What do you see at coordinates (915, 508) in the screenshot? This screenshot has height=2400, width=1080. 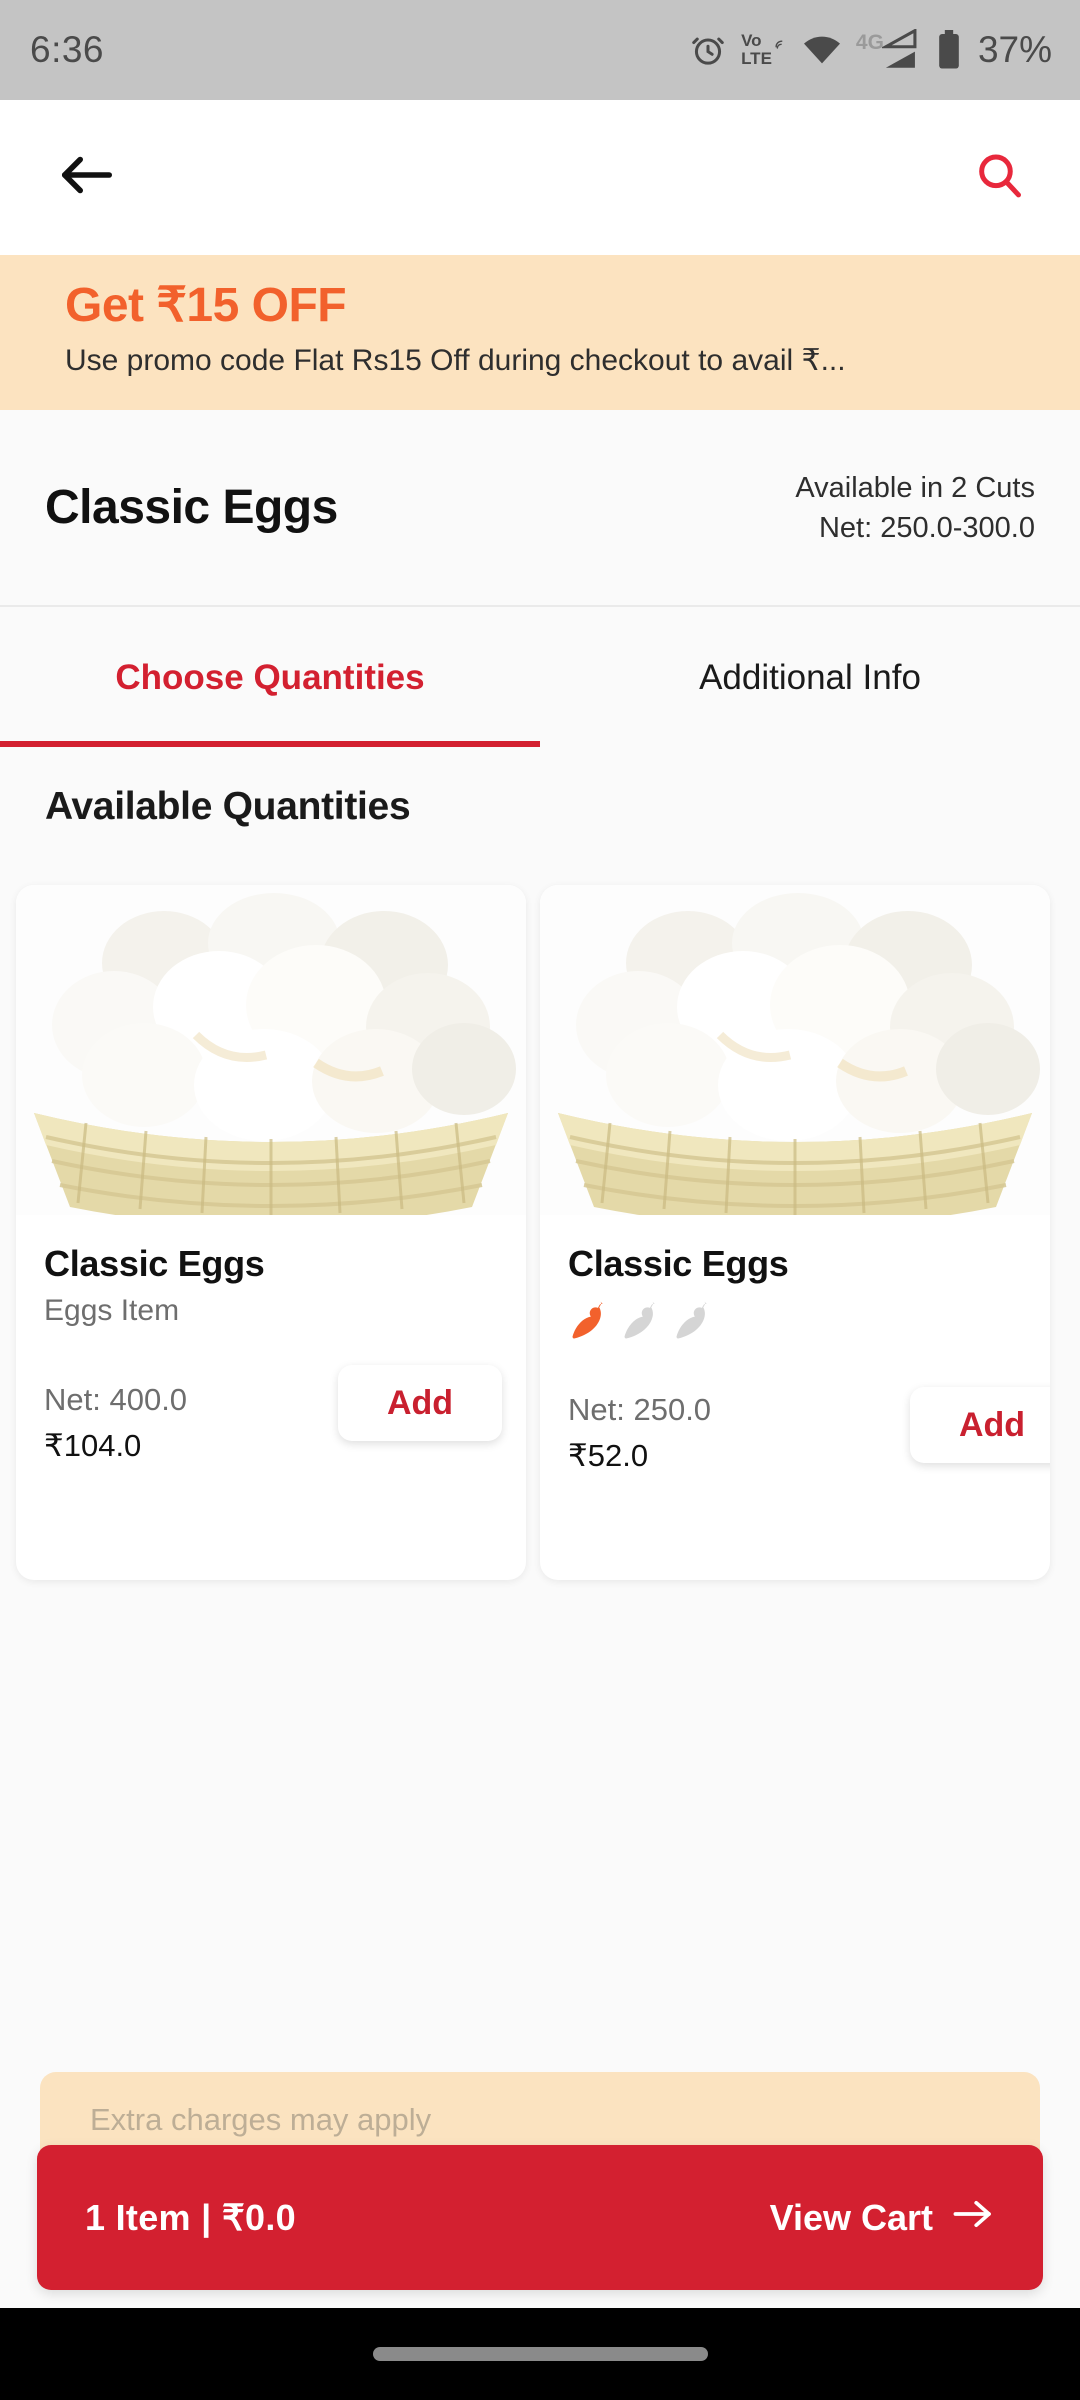 I see `product-meta: Available in 2 Cuts Net: 250.0-300.0` at bounding box center [915, 508].